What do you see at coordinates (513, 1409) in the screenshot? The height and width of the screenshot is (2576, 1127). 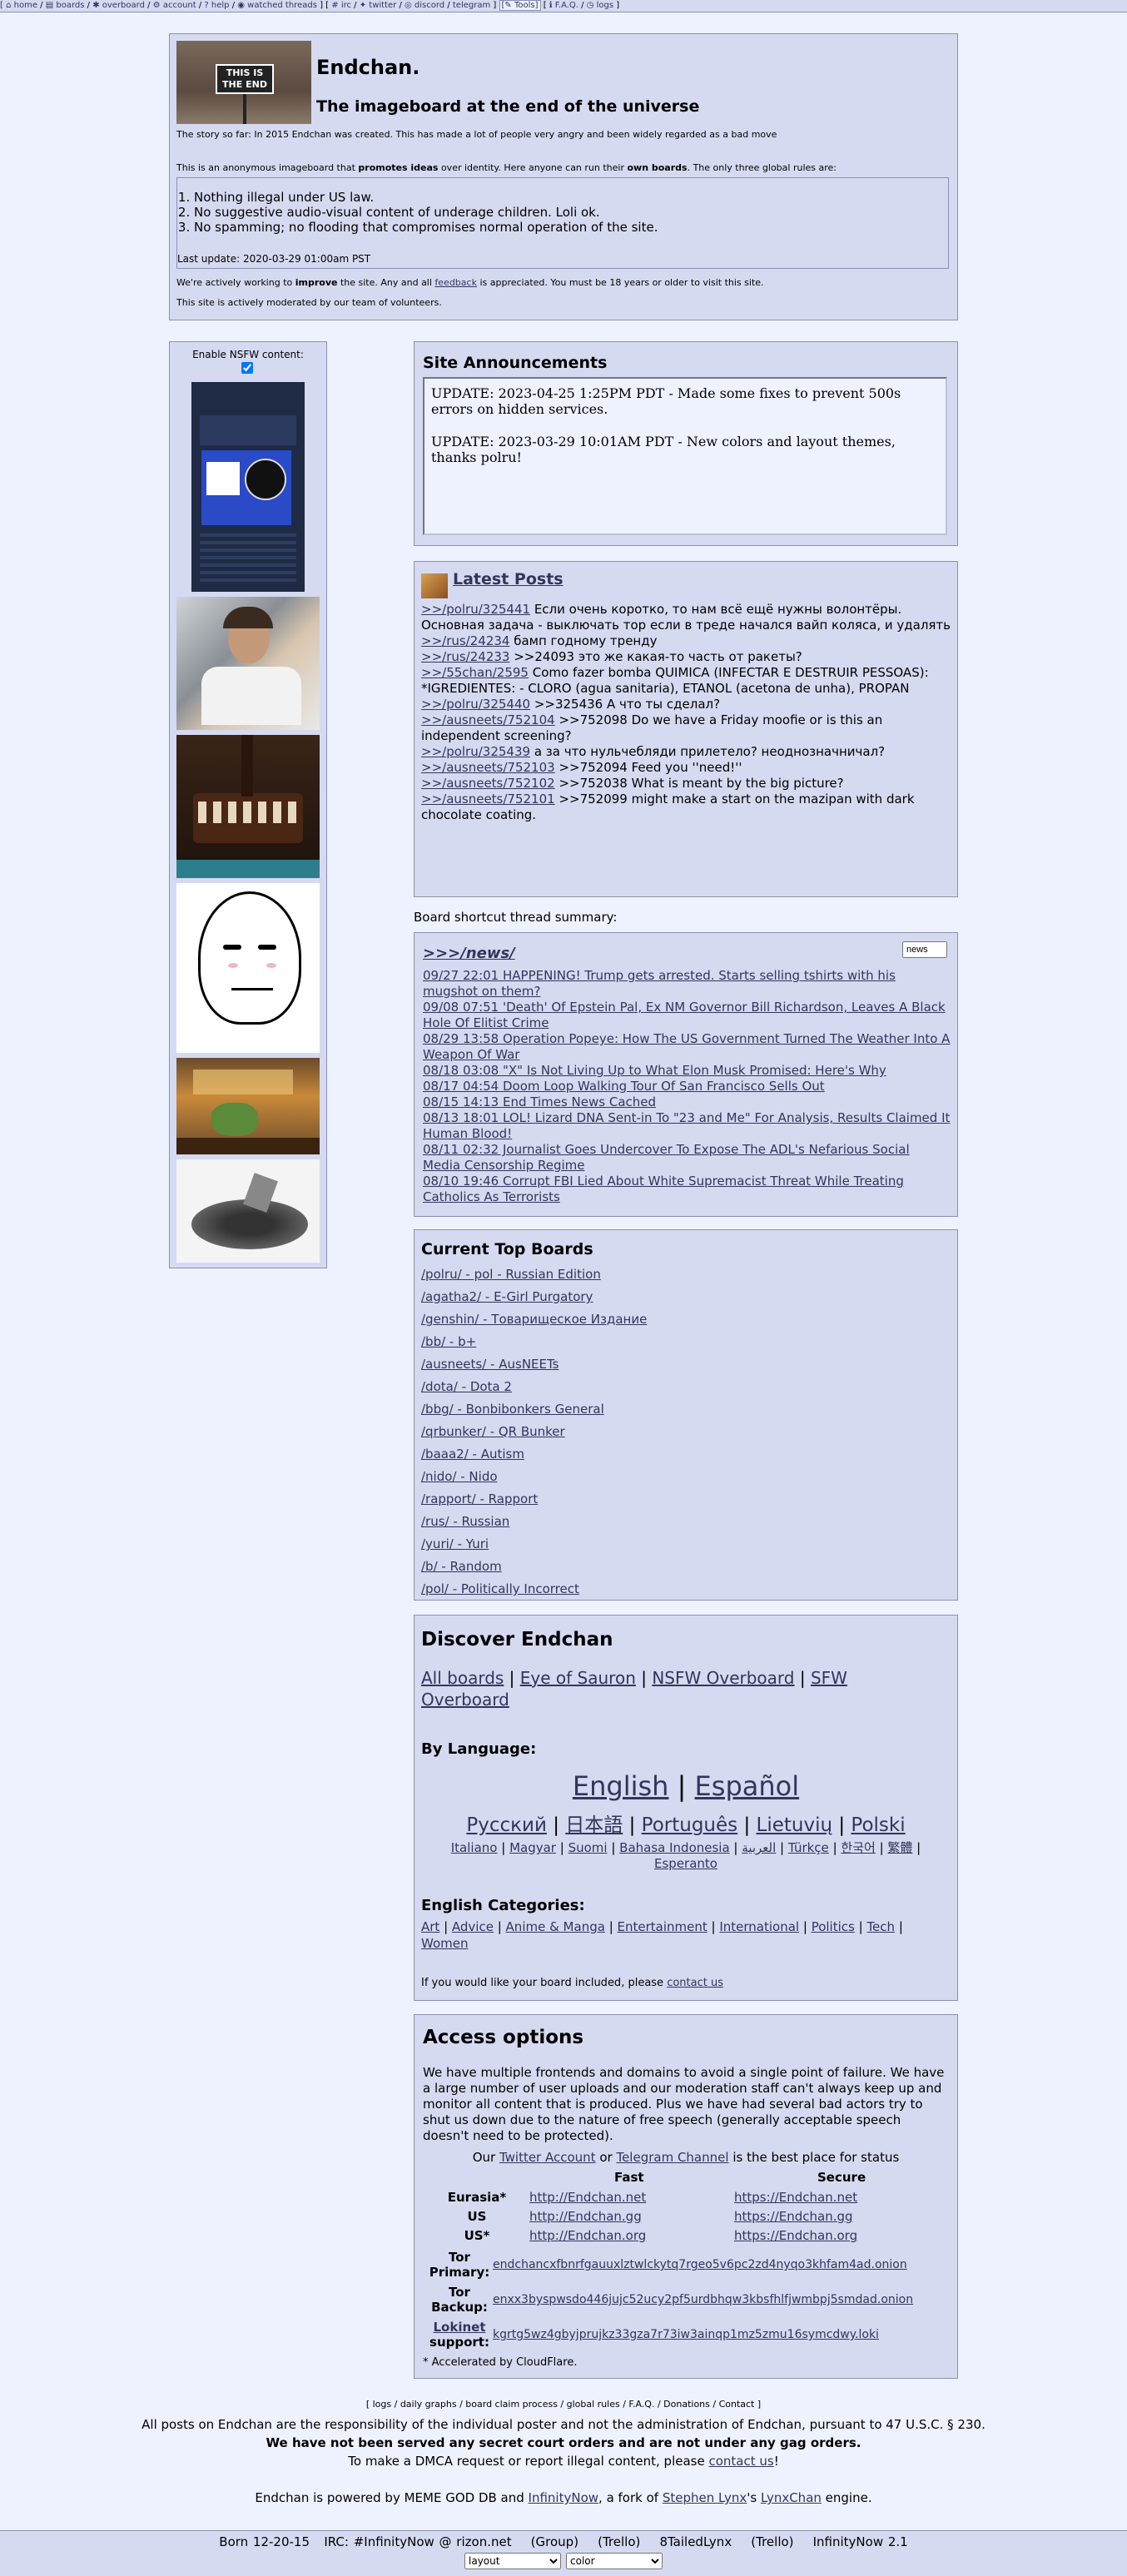 I see `top-board-link: /bbg/ - Bonbibonkers General` at bounding box center [513, 1409].